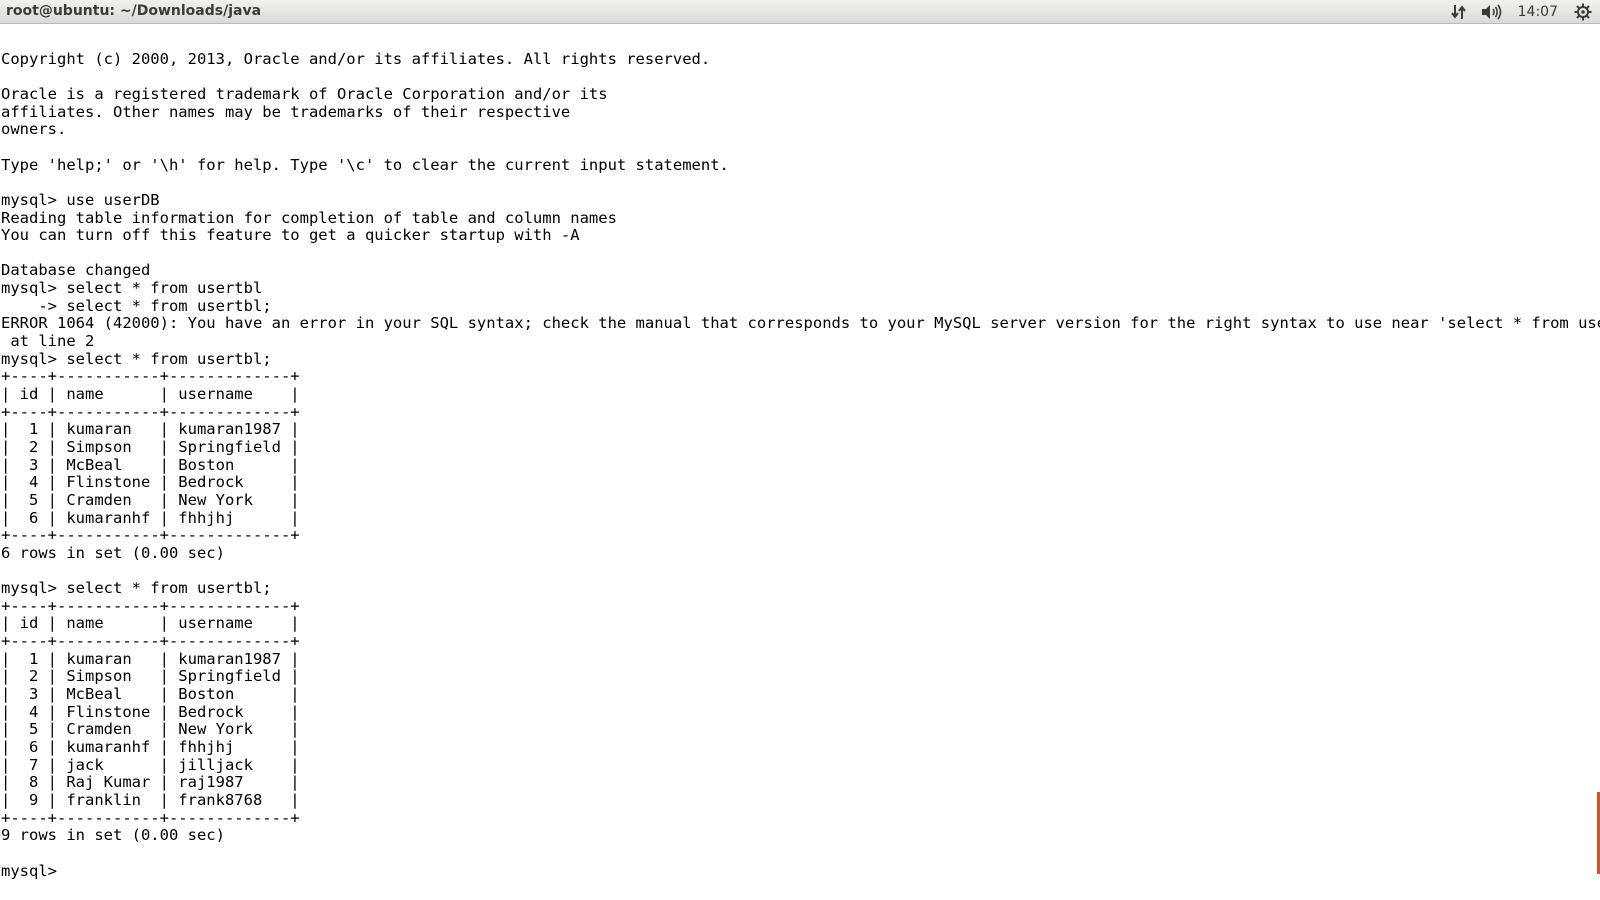 The width and height of the screenshot is (1600, 900). I want to click on terminal-line: mysql>, so click(34, 870).